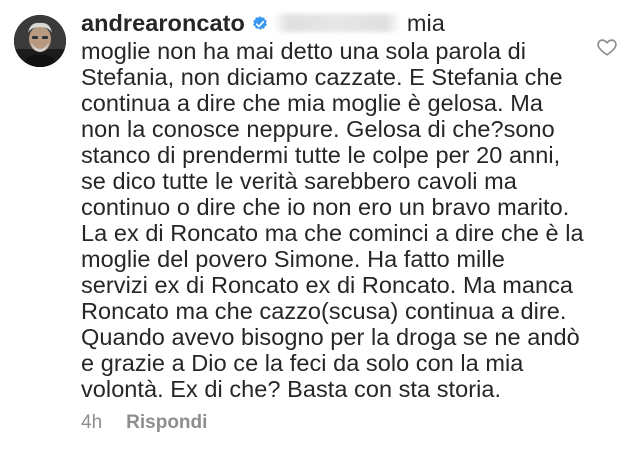  What do you see at coordinates (92, 422) in the screenshot?
I see `comment-time: 4h` at bounding box center [92, 422].